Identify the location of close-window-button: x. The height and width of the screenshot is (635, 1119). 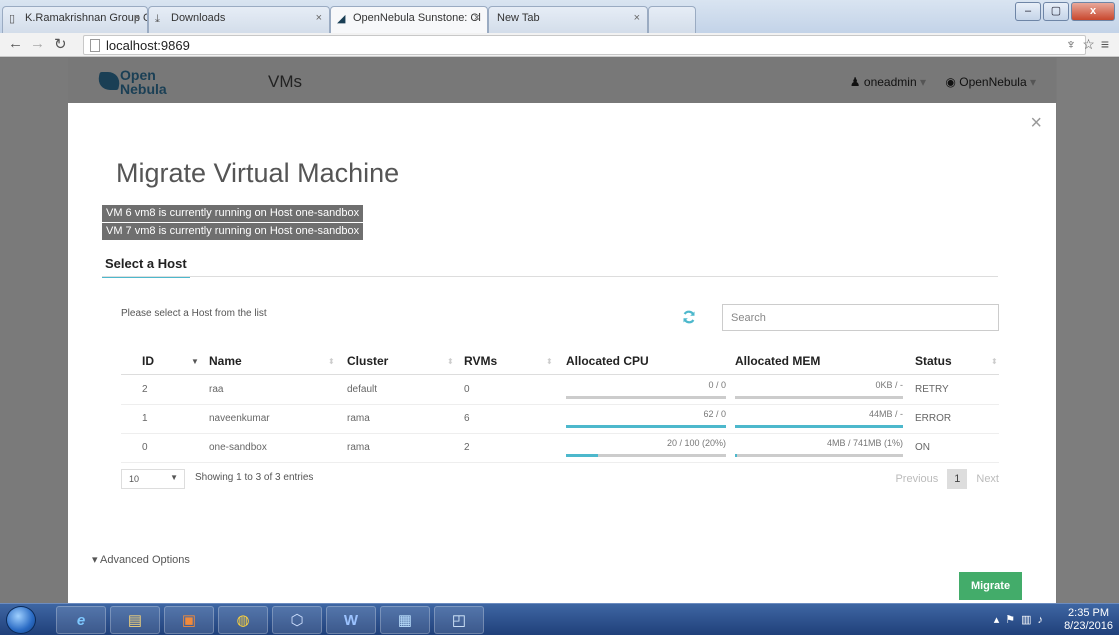
(1093, 11).